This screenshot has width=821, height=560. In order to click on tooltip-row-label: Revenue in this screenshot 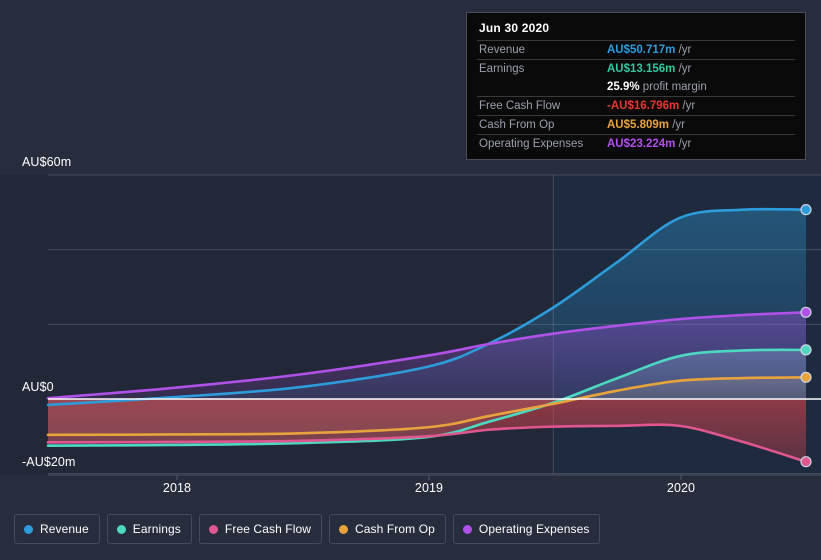, I will do `click(541, 50)`.